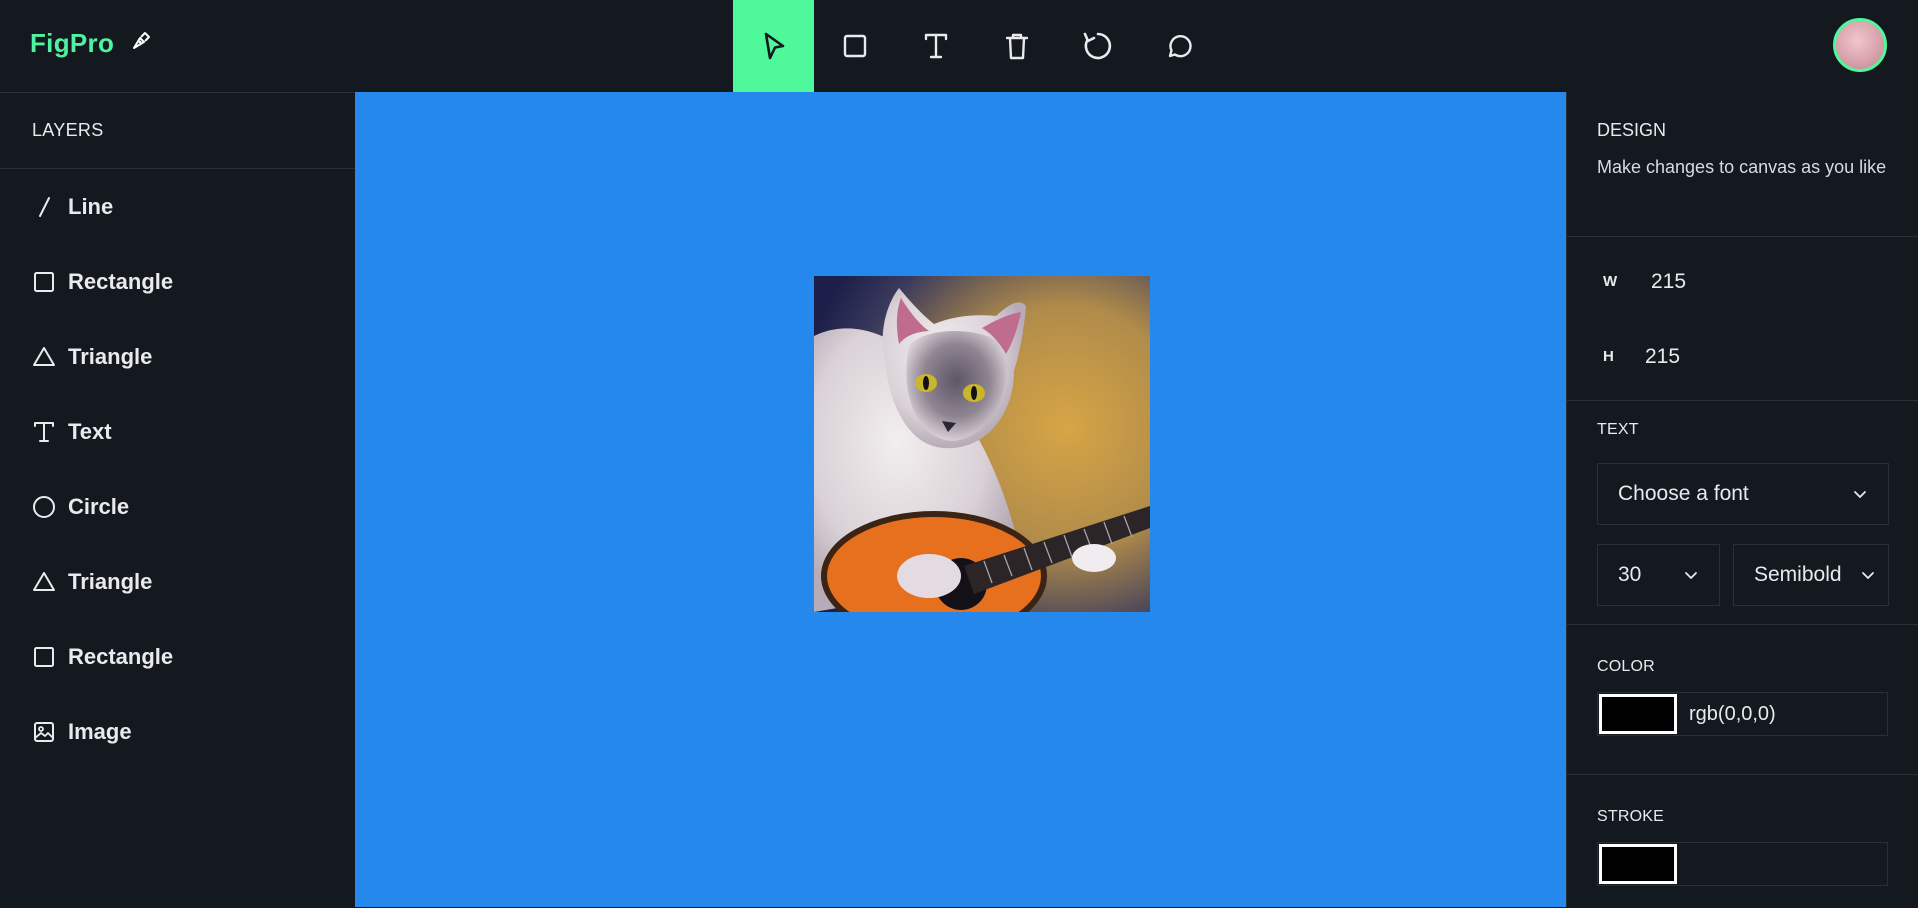  I want to click on font-family-select: Choose a font, so click(1743, 494).